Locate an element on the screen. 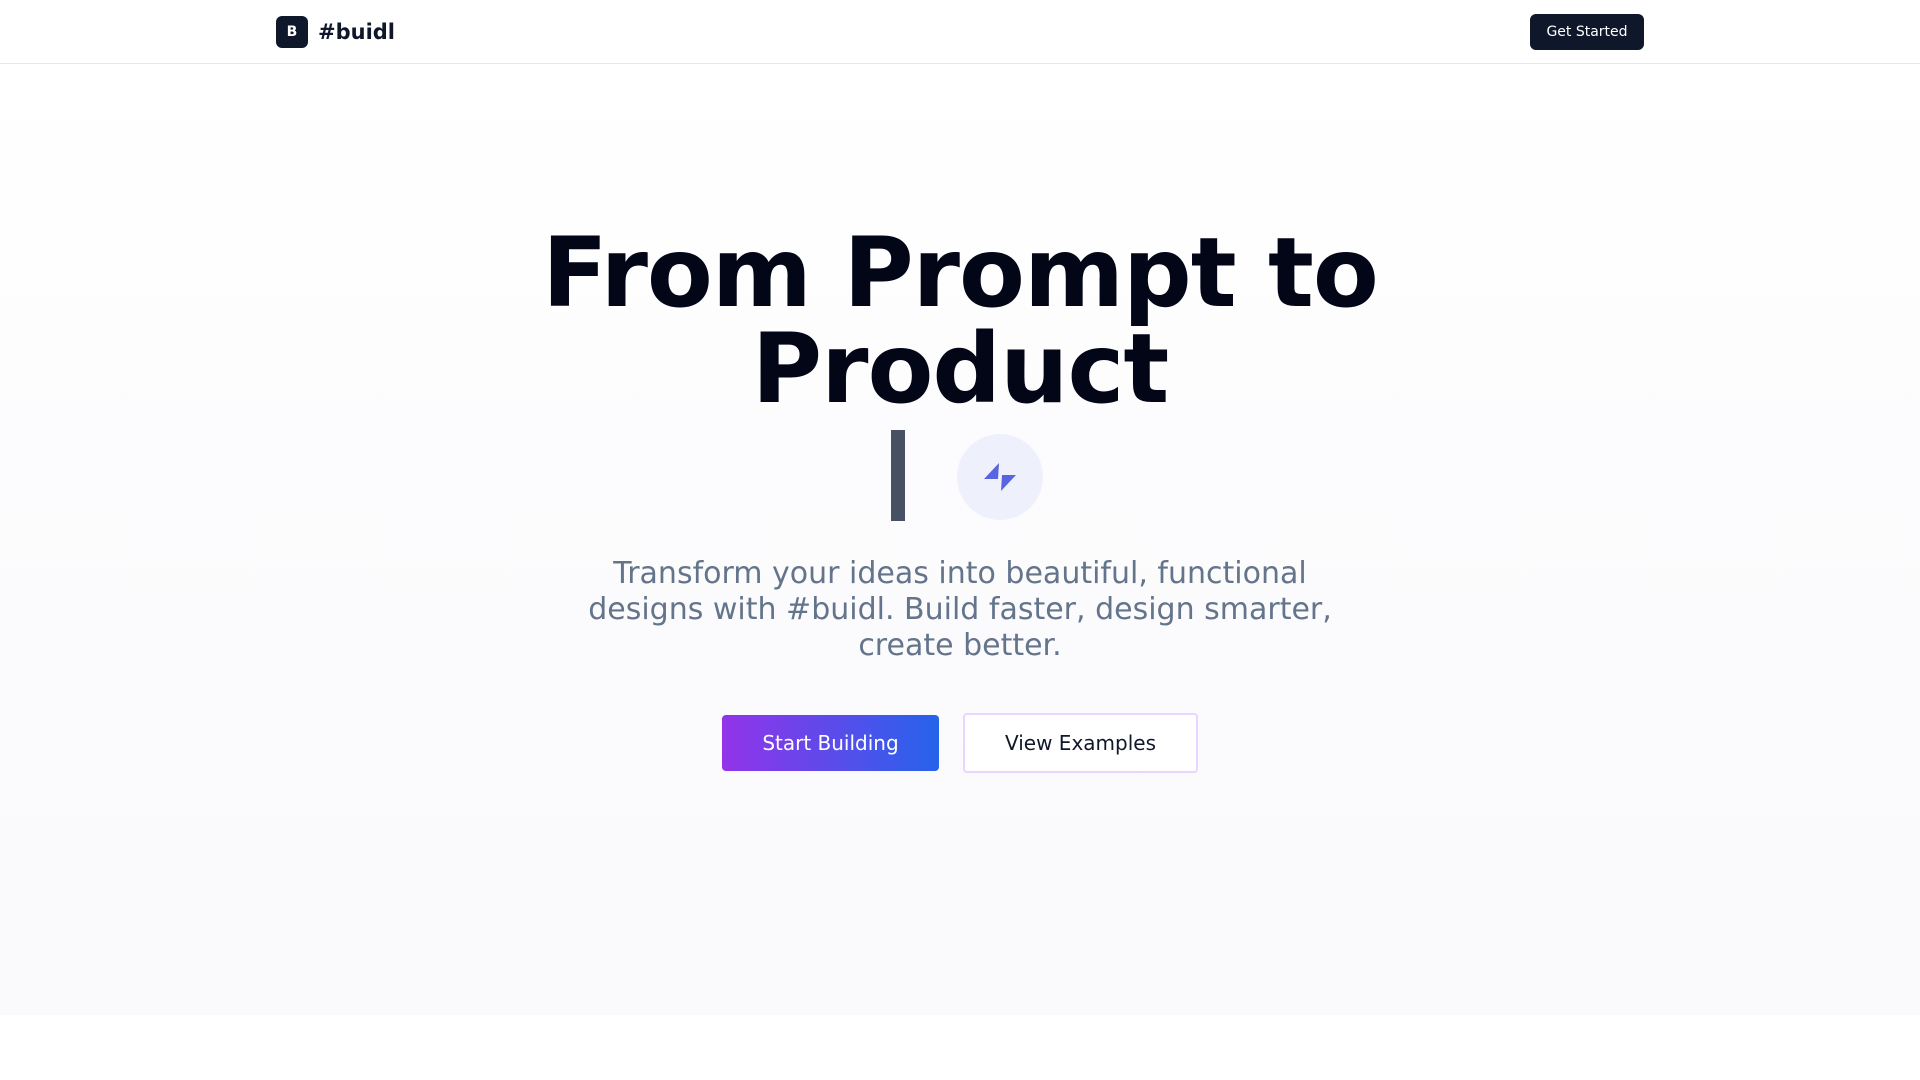 Image resolution: width=1920 pixels, height=1080 pixels. view-examples-button: View Examples is located at coordinates (1080, 743).